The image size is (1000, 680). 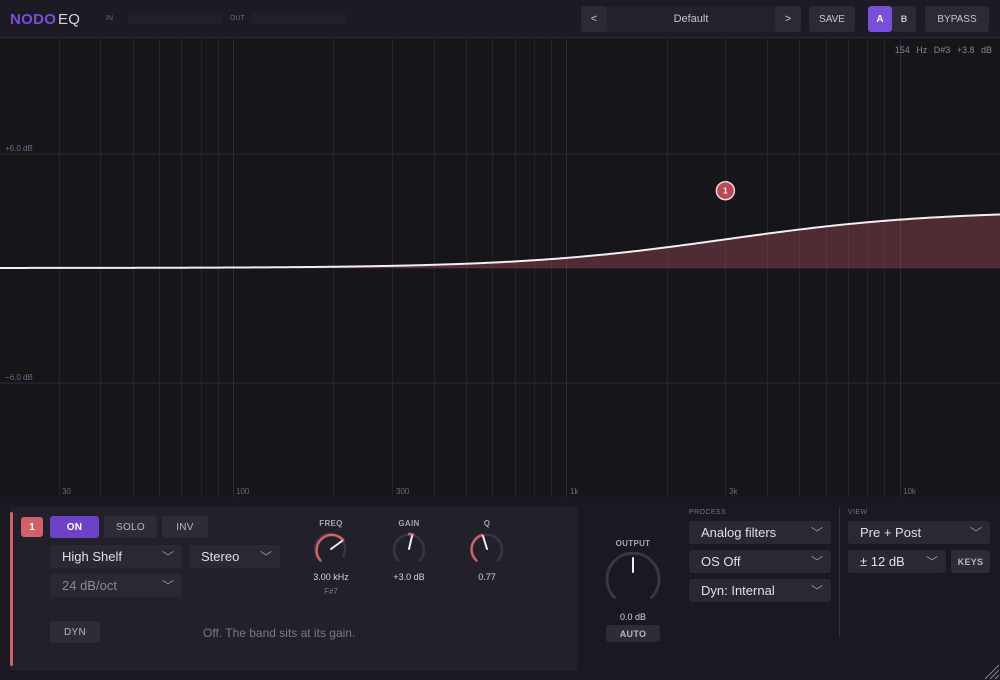 What do you see at coordinates (739, 532) in the screenshot?
I see `filter-mode-value: Analog filters` at bounding box center [739, 532].